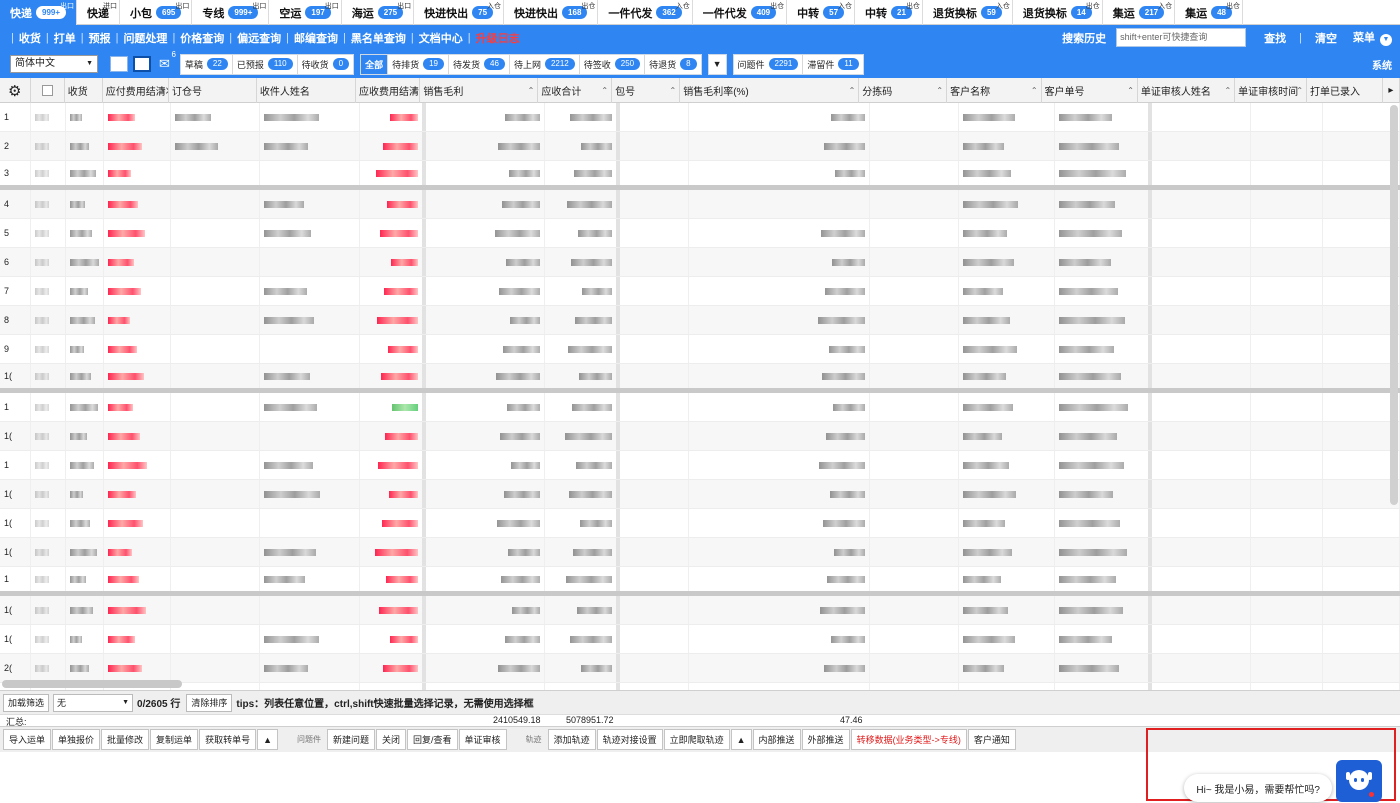 Image resolution: width=1400 pixels, height=803 pixels. What do you see at coordinates (167, 61) in the screenshot?
I see `mail-button: ✉ 6` at bounding box center [167, 61].